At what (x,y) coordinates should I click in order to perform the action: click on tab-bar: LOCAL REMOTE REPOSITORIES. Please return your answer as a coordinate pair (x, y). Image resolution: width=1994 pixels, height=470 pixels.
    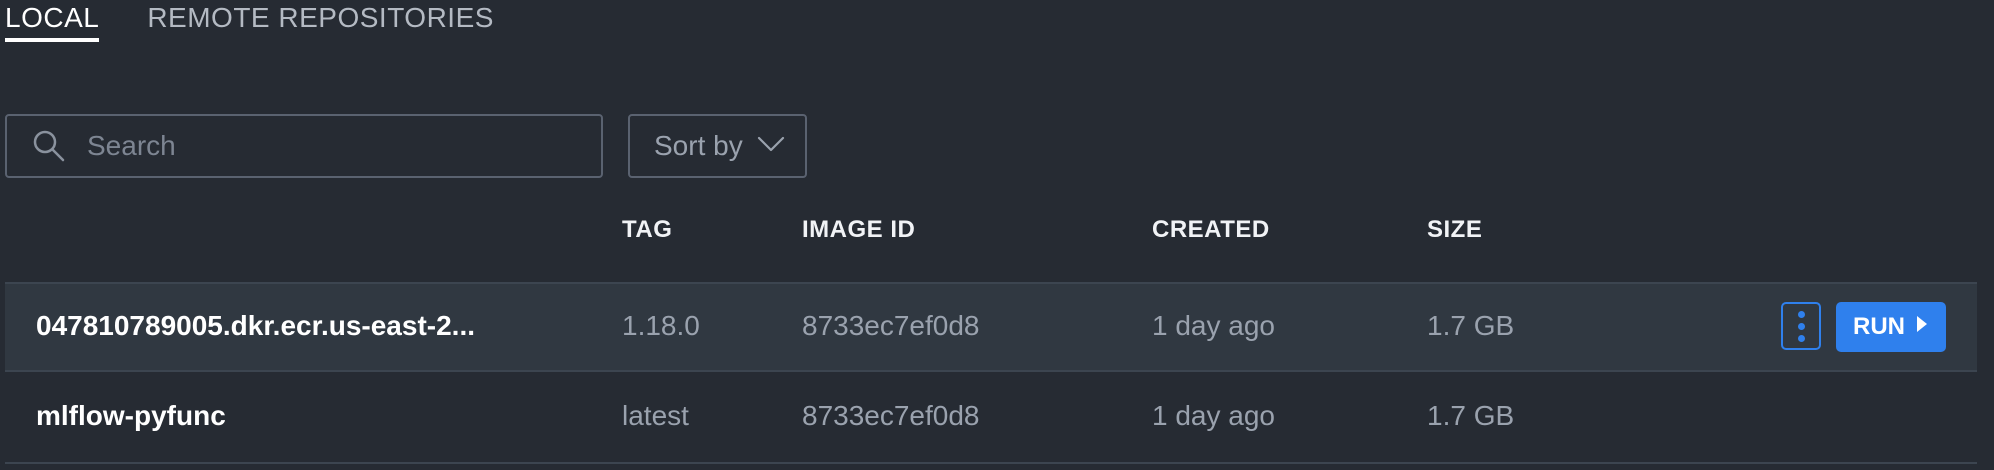
    Looking at the image, I should click on (249, 22).